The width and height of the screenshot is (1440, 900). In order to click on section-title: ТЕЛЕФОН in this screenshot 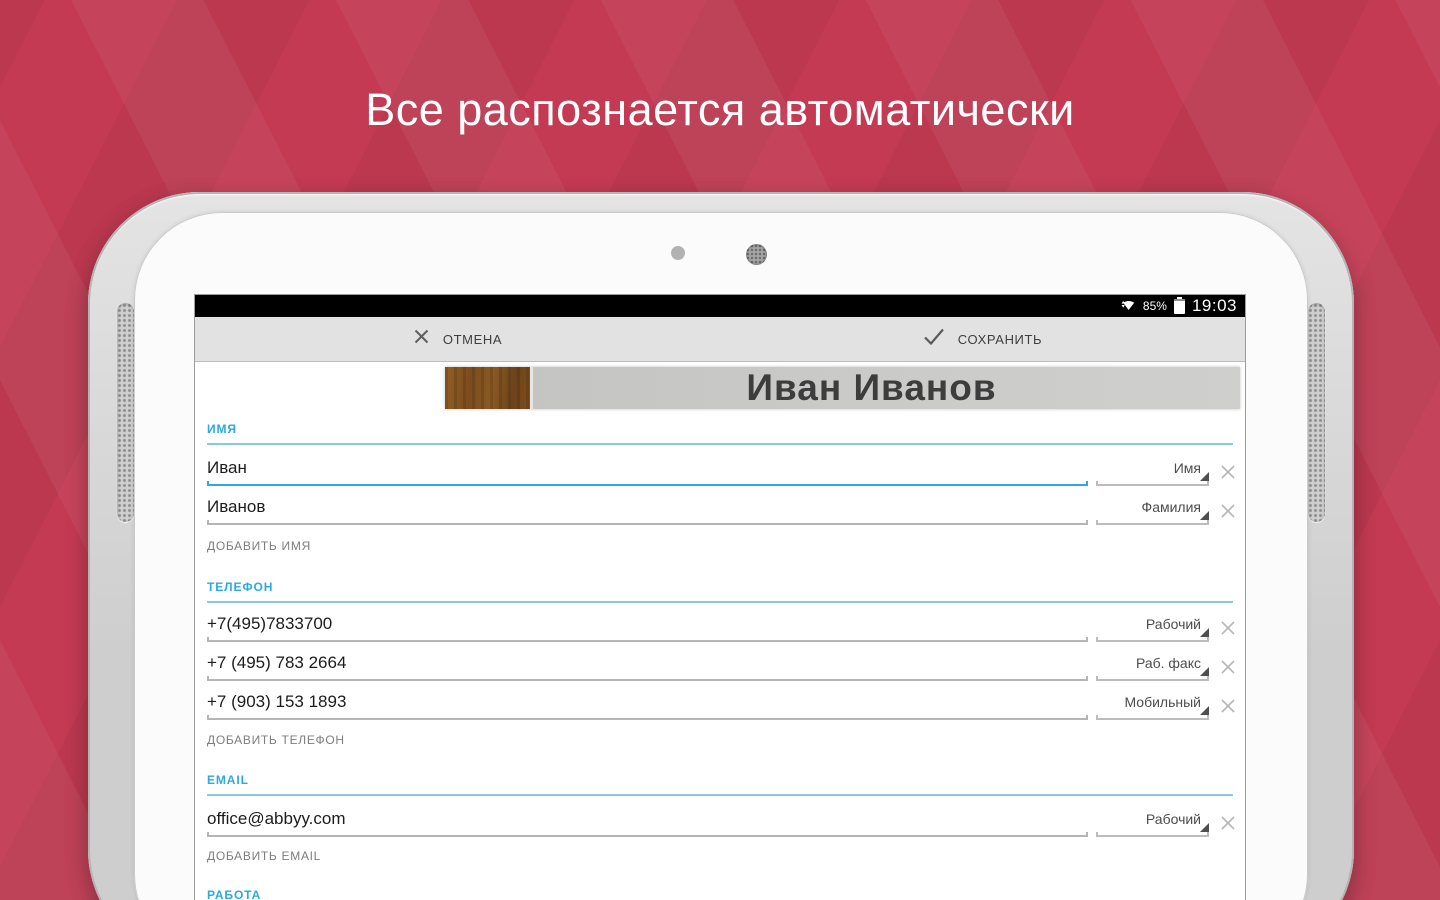, I will do `click(240, 587)`.